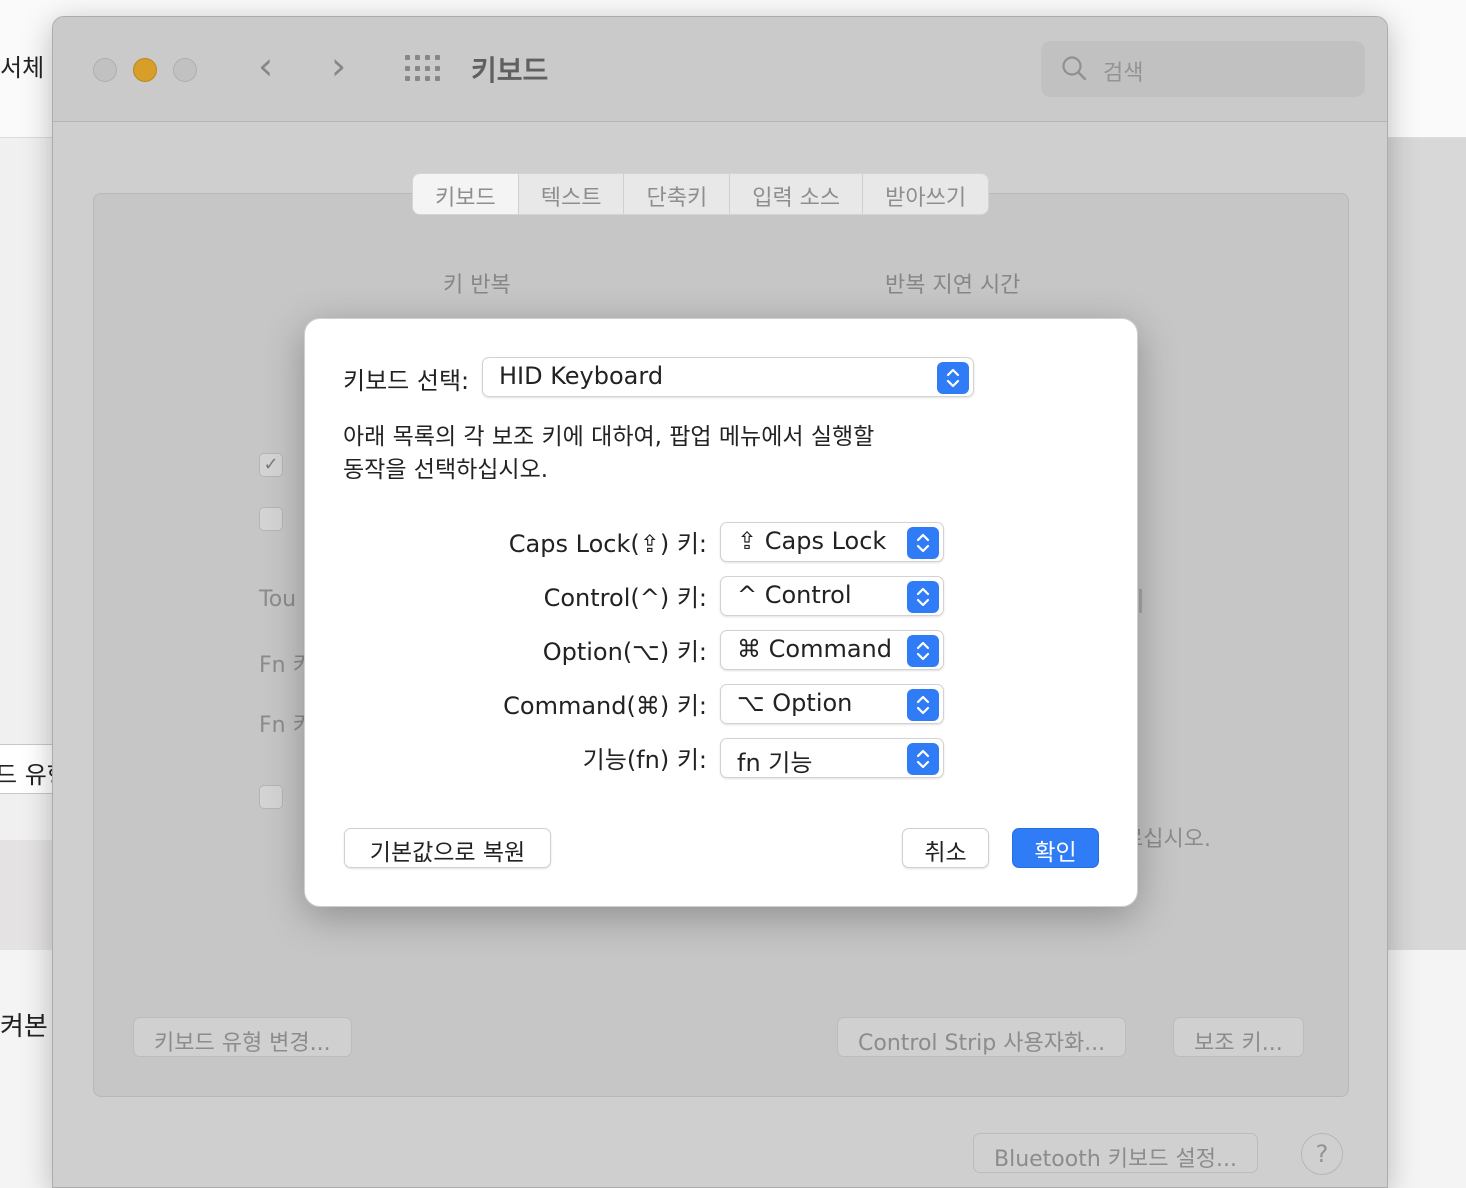  Describe the element at coordinates (644, 760) in the screenshot. I see `fn-key-label: 기능(fn) 키:` at that location.